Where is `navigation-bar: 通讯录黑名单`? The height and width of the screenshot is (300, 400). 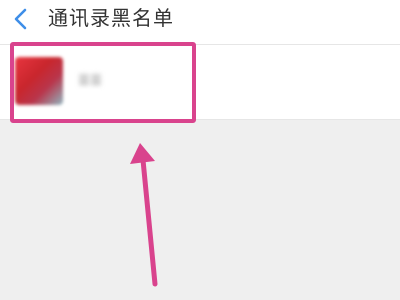 navigation-bar: 通讯录黑名单 is located at coordinates (200, 22).